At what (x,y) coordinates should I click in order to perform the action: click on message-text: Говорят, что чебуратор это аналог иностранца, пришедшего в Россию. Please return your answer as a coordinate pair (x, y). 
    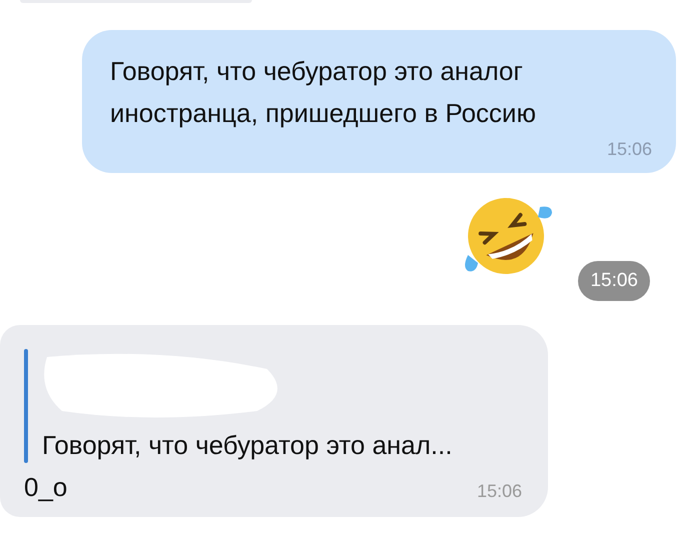
    Looking at the image, I should click on (323, 92).